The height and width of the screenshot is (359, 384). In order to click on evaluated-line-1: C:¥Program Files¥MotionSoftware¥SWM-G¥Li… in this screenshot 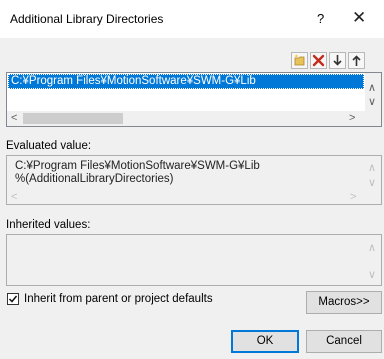, I will do `click(137, 166)`.